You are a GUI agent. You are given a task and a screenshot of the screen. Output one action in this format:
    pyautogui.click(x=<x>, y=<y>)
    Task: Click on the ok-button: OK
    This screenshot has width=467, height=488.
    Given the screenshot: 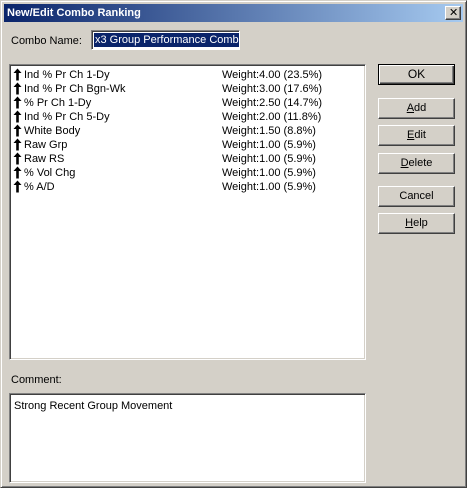 What is the action you would take?
    pyautogui.click(x=416, y=74)
    